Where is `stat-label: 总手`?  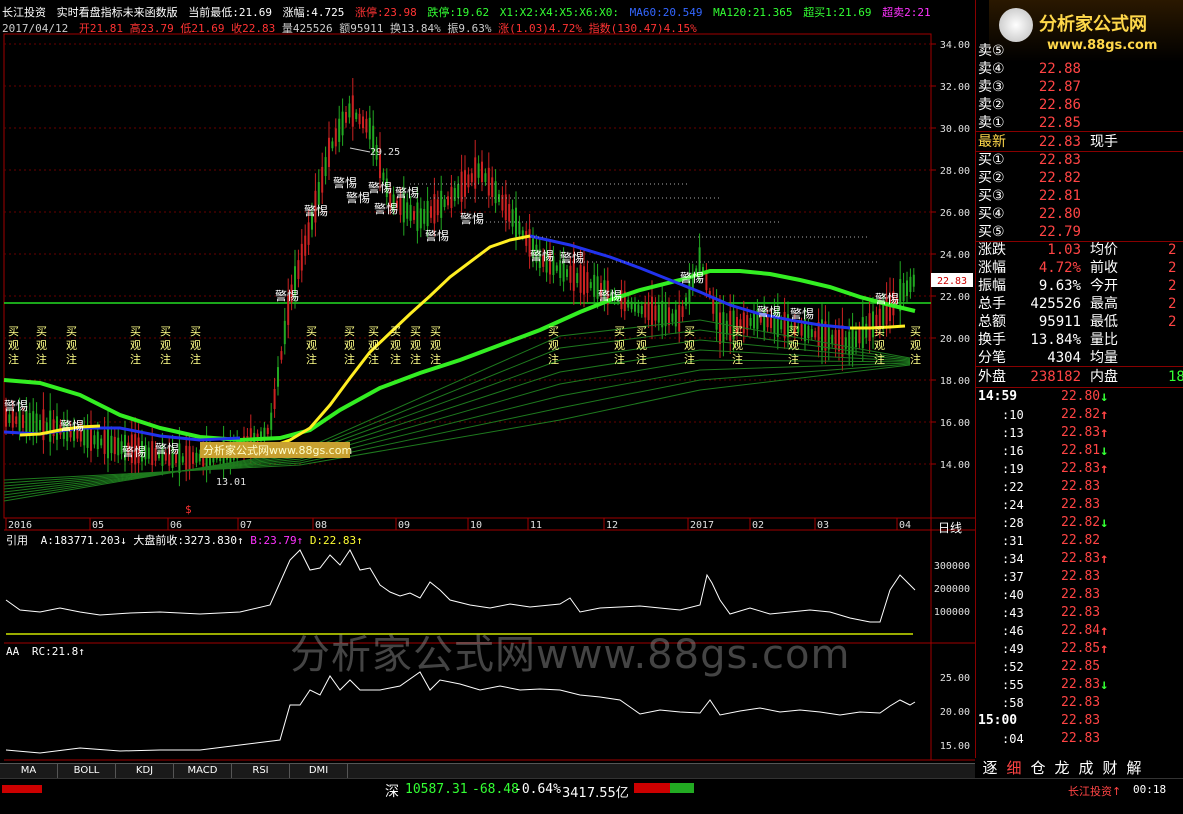 stat-label: 总手 is located at coordinates (992, 304).